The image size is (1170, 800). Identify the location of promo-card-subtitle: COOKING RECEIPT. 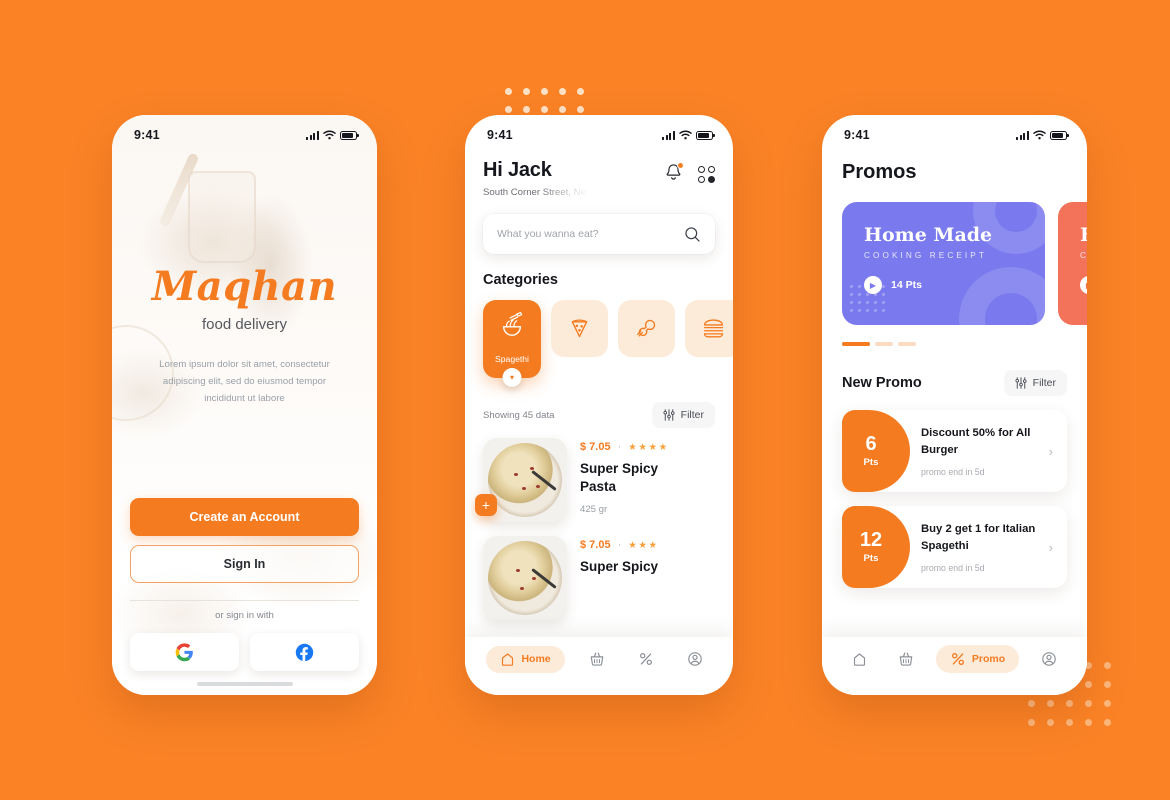
(1083, 255).